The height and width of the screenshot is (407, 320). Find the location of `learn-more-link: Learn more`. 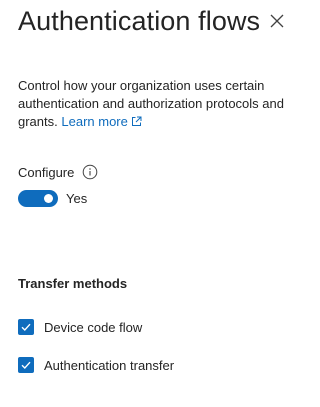

learn-more-link: Learn more is located at coordinates (101, 121).